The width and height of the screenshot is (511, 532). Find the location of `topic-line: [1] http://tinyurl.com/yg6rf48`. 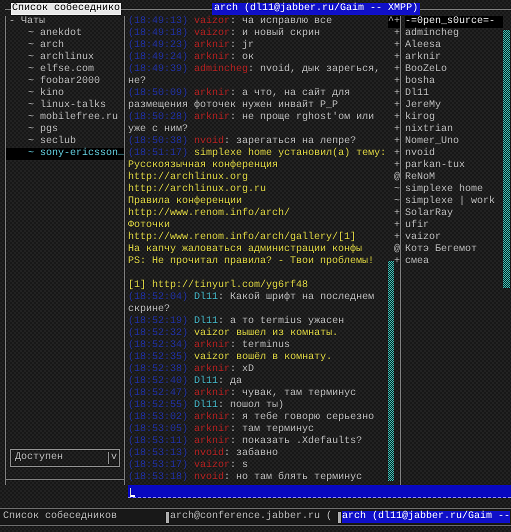

topic-line: [1] http://tinyurl.com/yg6rf48 is located at coordinates (219, 286).